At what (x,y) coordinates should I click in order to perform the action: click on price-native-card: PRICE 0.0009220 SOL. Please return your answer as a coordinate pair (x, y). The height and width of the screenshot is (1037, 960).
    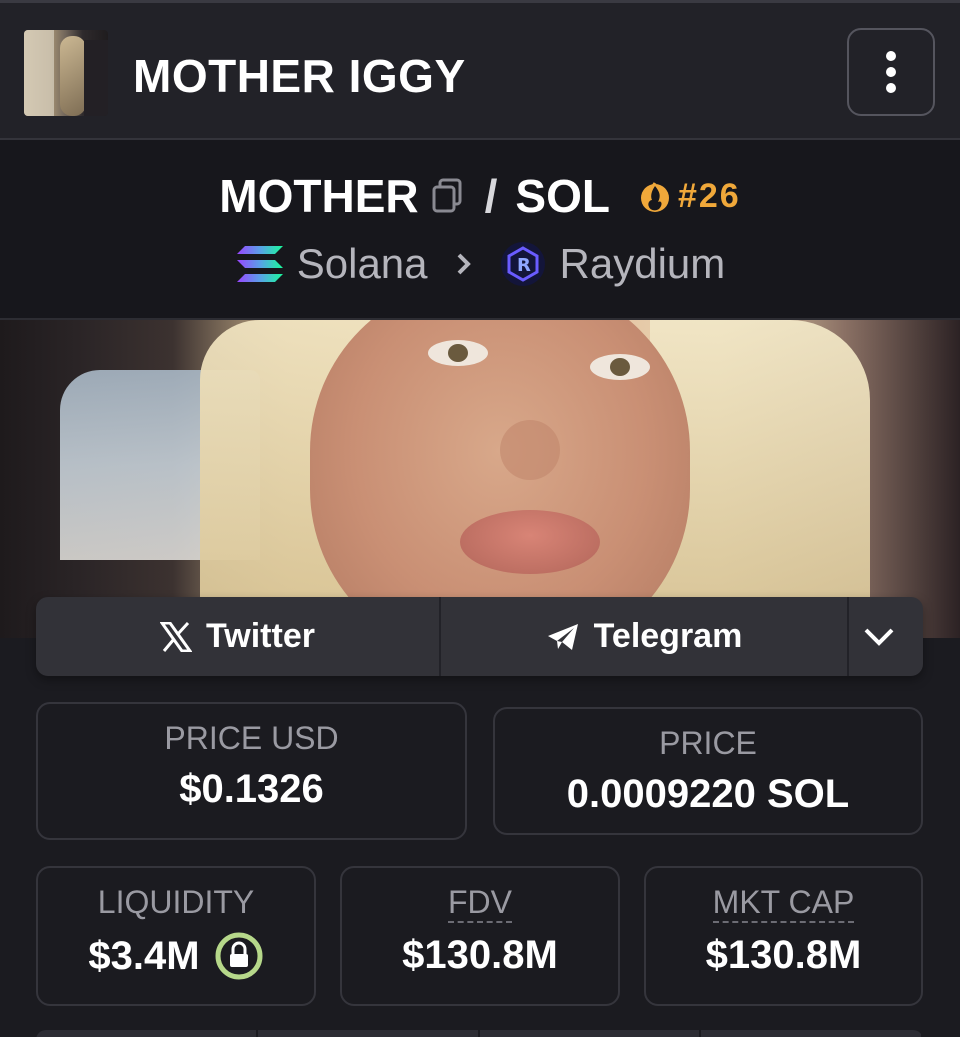
    Looking at the image, I should click on (708, 771).